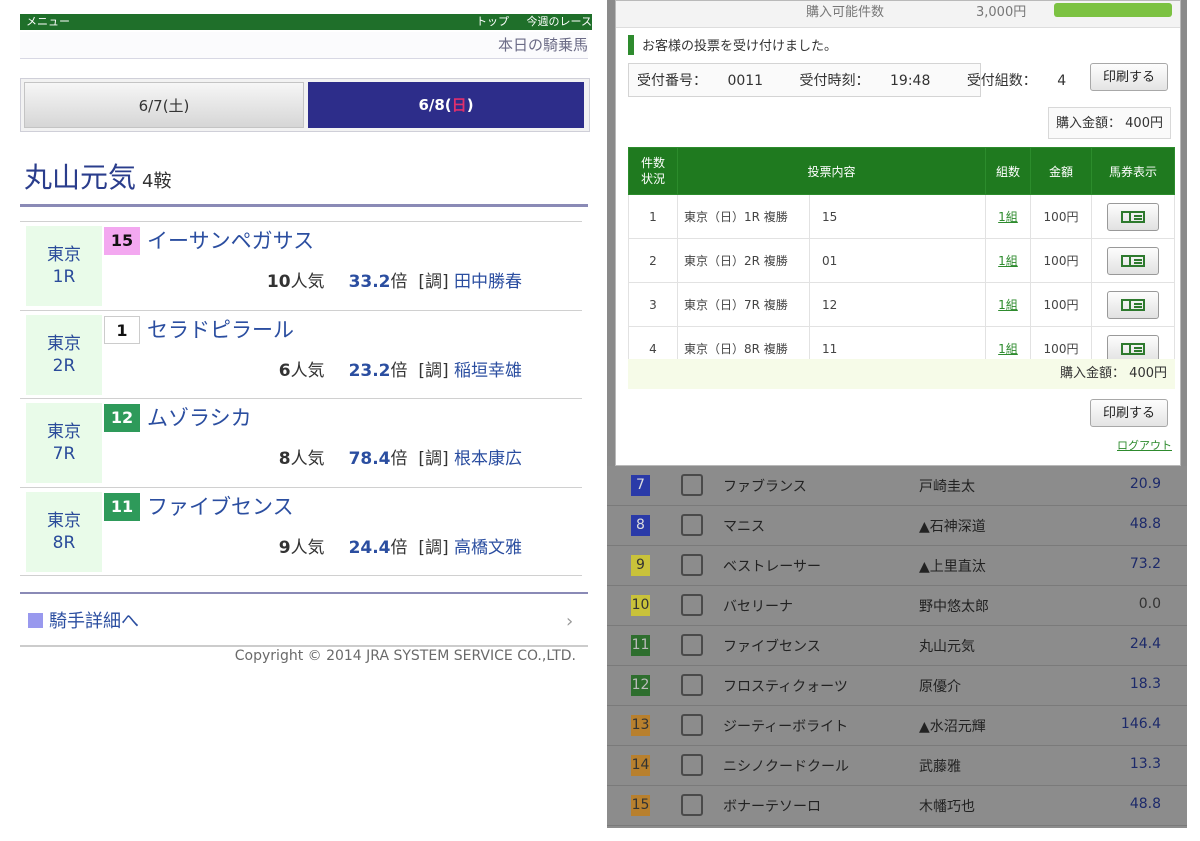 This screenshot has width=1200, height=841. I want to click on odds-value: 20.9, so click(1145, 484).